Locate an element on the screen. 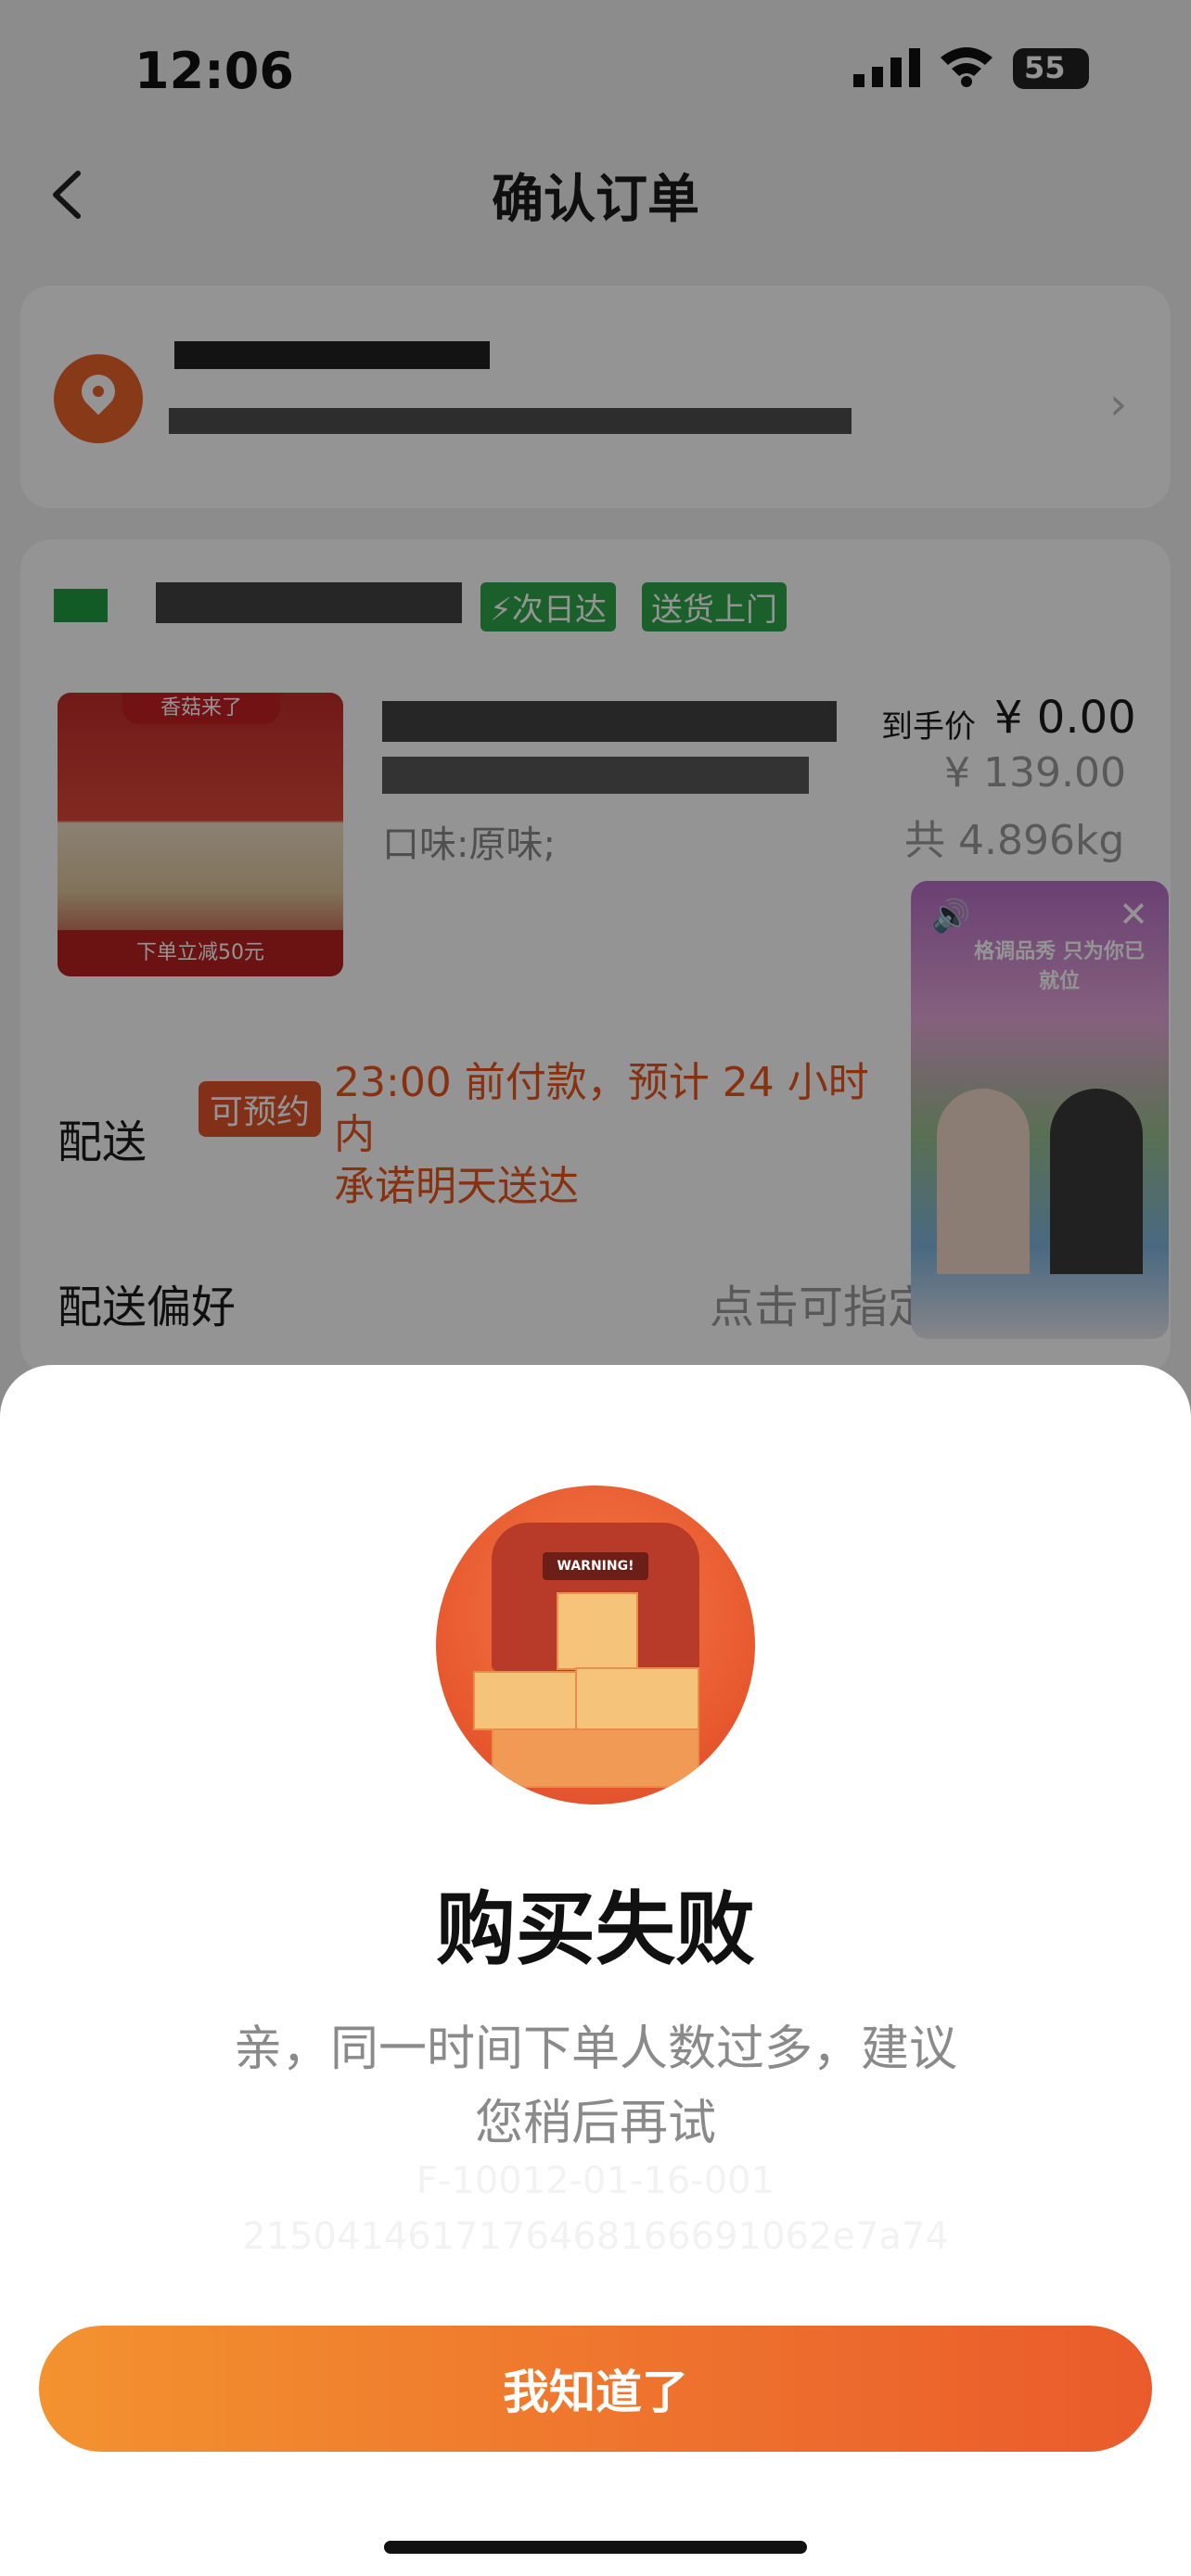 The image size is (1191, 2576). home-indicator is located at coordinates (595, 2547).